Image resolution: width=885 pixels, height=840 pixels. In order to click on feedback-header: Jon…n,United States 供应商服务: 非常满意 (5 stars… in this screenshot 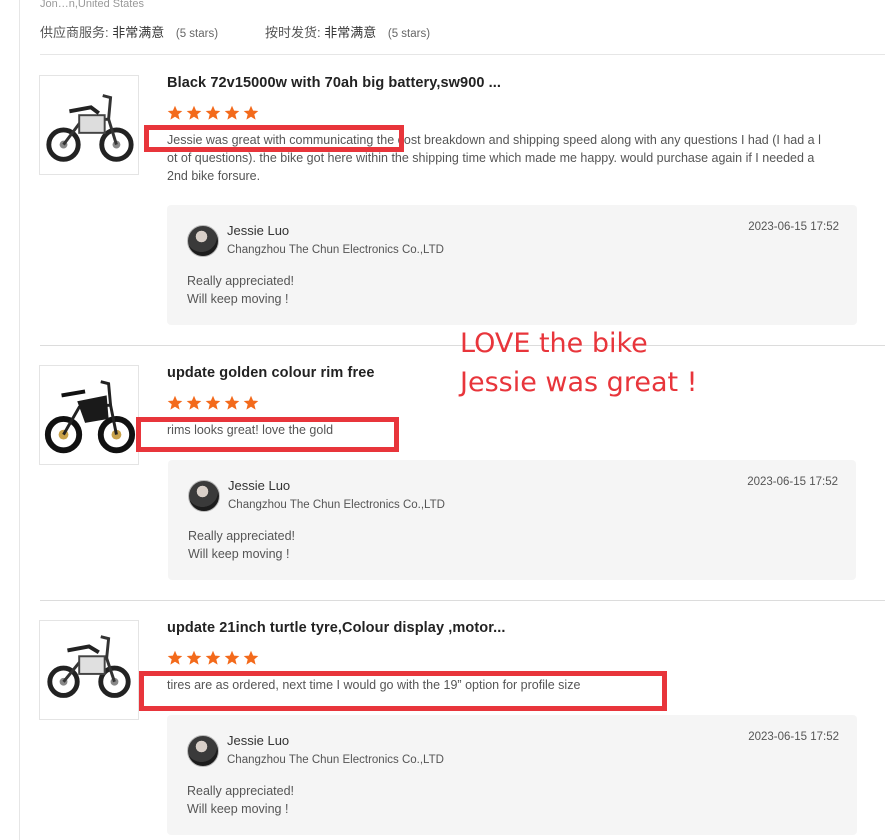, I will do `click(462, 27)`.